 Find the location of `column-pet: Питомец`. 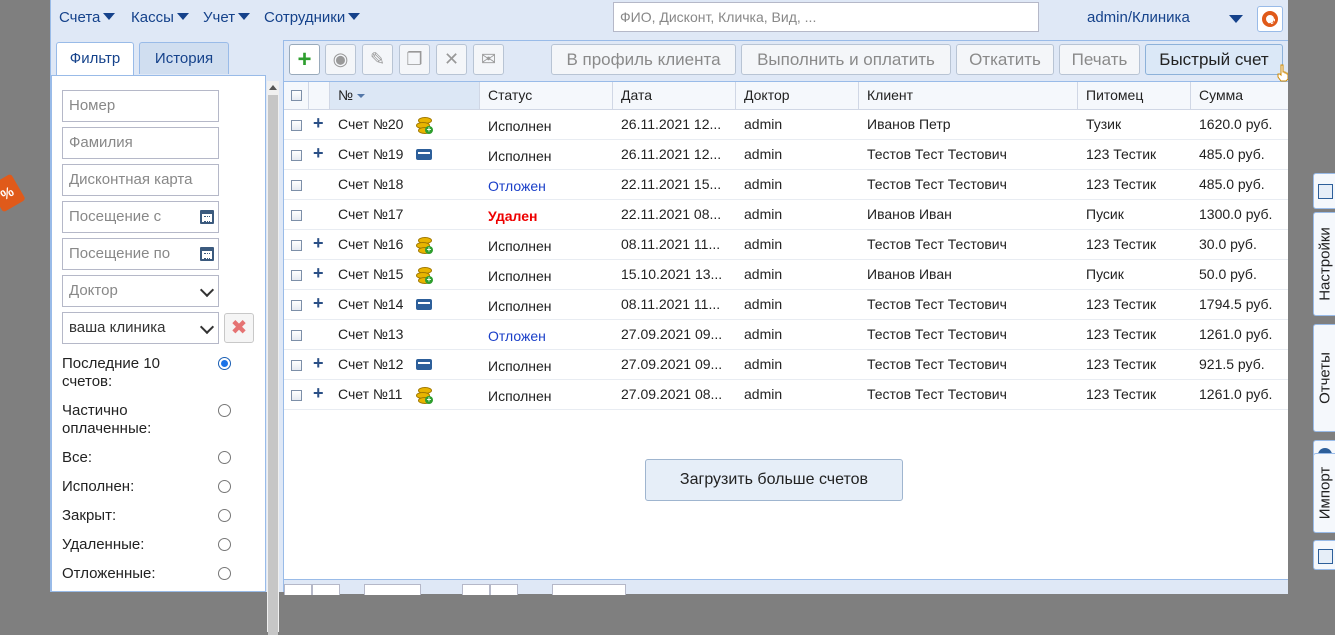

column-pet: Питомец is located at coordinates (1134, 95).